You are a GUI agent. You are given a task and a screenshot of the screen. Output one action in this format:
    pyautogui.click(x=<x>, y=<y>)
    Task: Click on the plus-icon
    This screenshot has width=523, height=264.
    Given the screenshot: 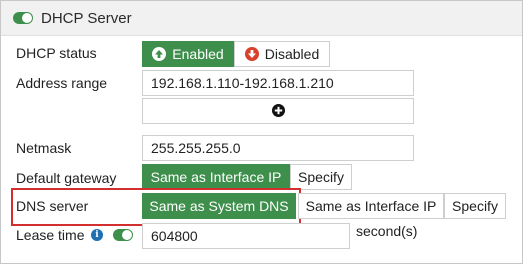 What is the action you would take?
    pyautogui.click(x=278, y=110)
    